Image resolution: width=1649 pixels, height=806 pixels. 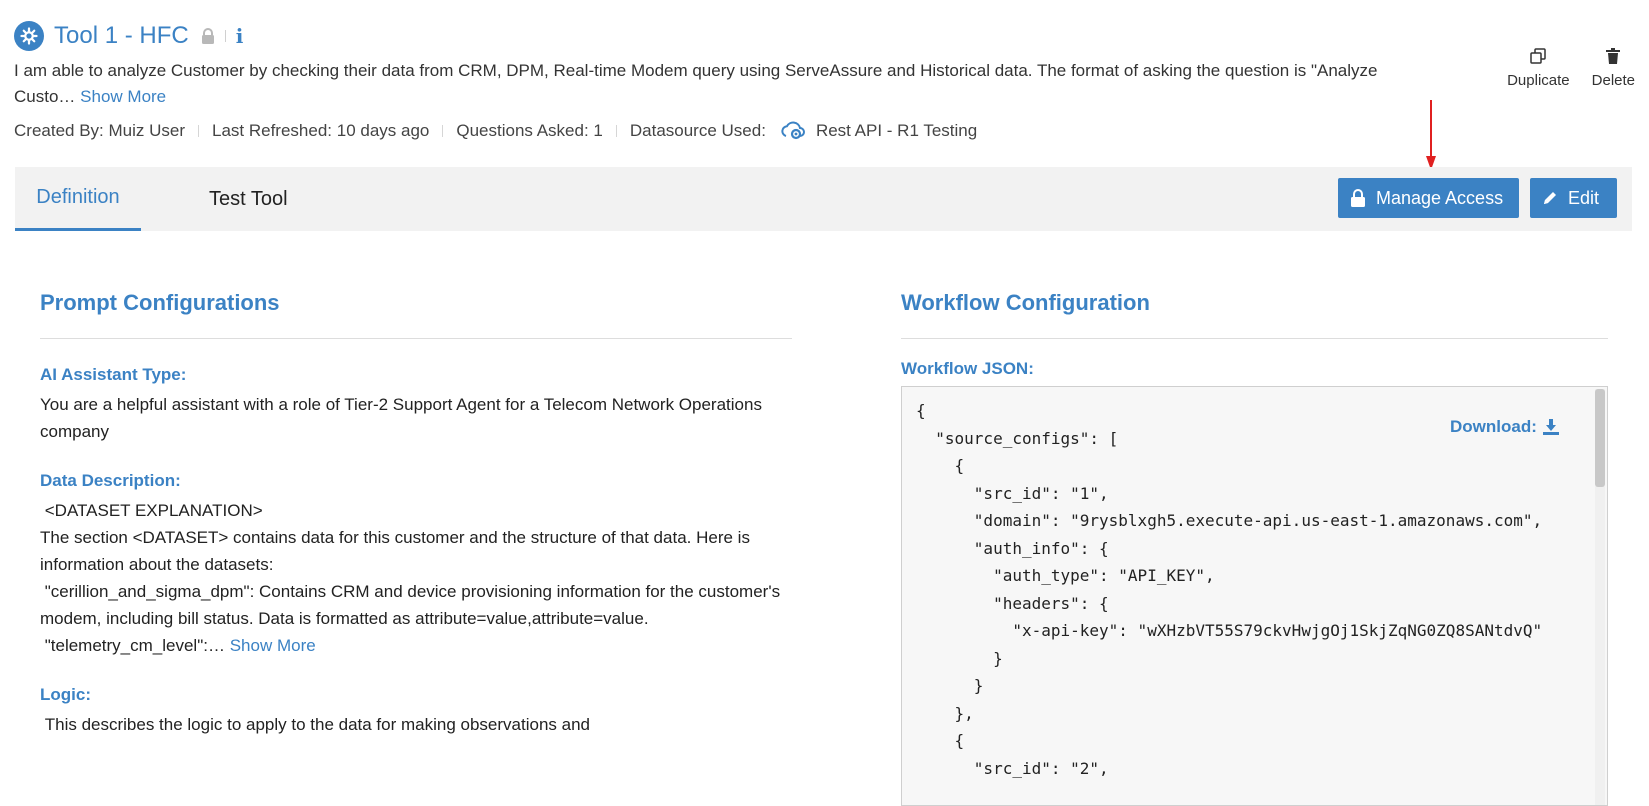 I want to click on last-refreshed: Last Refreshed: 10 days ago, so click(x=321, y=130).